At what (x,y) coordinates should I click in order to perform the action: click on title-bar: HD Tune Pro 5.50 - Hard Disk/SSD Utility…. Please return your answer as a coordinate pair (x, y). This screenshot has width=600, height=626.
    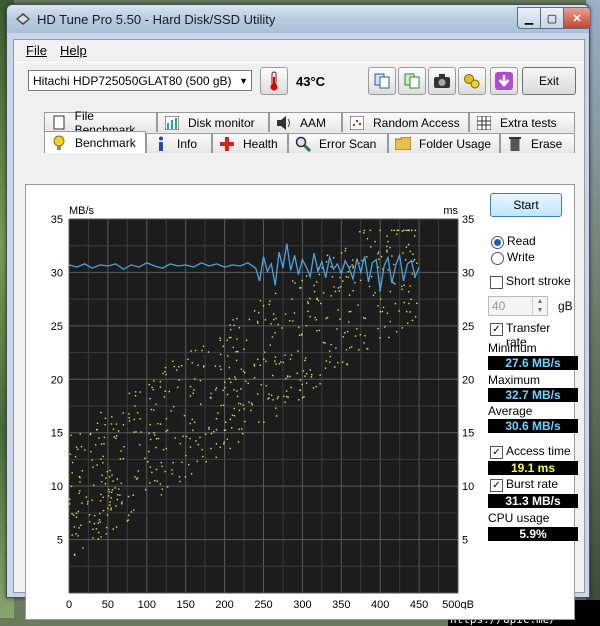
    Looking at the image, I should click on (299, 19).